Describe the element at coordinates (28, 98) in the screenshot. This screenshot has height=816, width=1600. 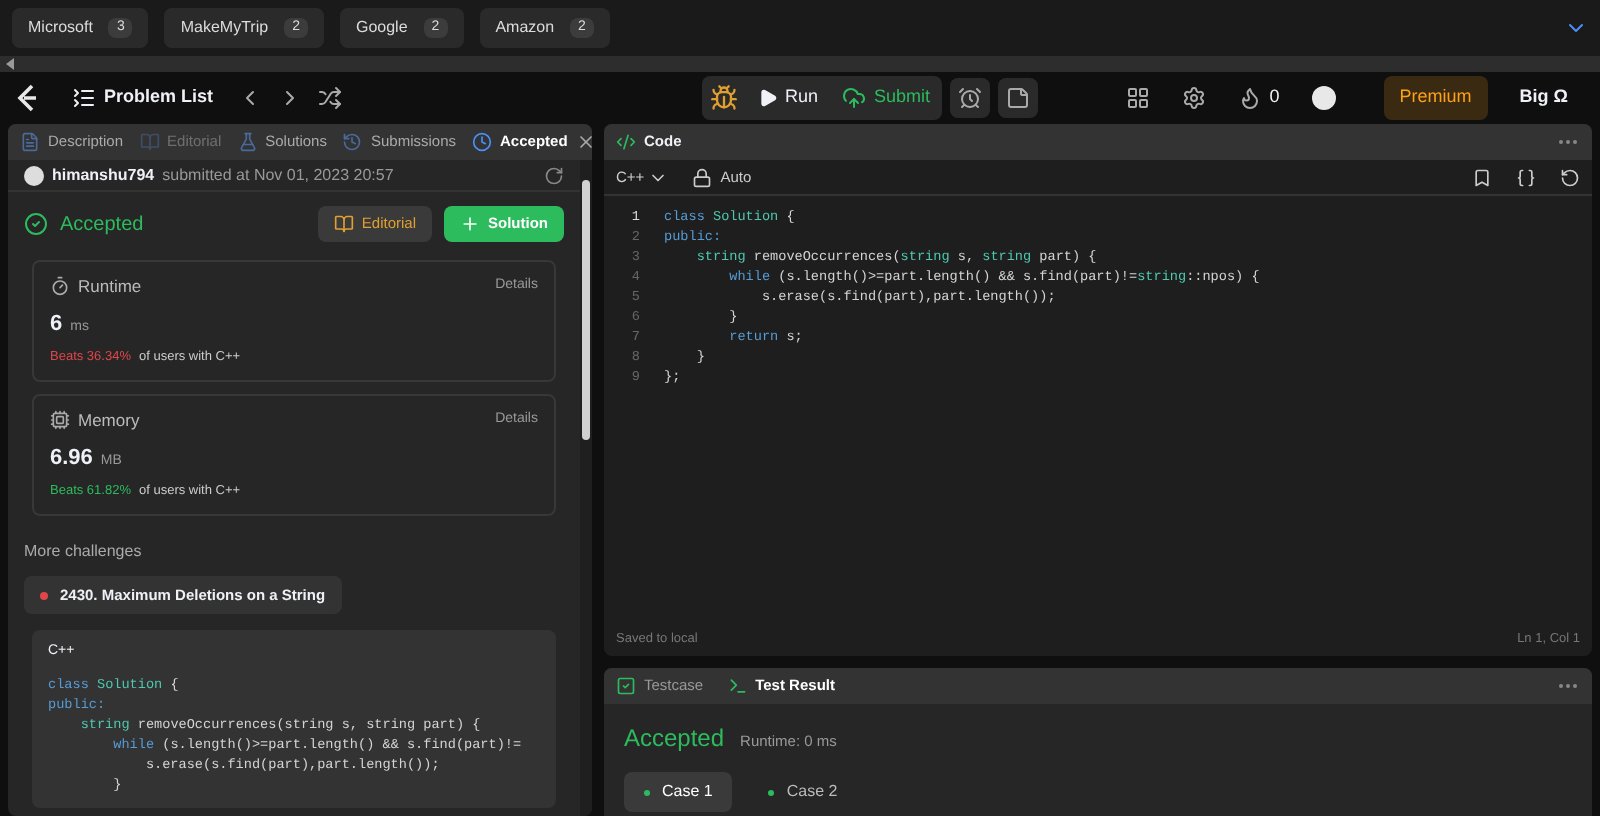
I see `logo-icon` at that location.